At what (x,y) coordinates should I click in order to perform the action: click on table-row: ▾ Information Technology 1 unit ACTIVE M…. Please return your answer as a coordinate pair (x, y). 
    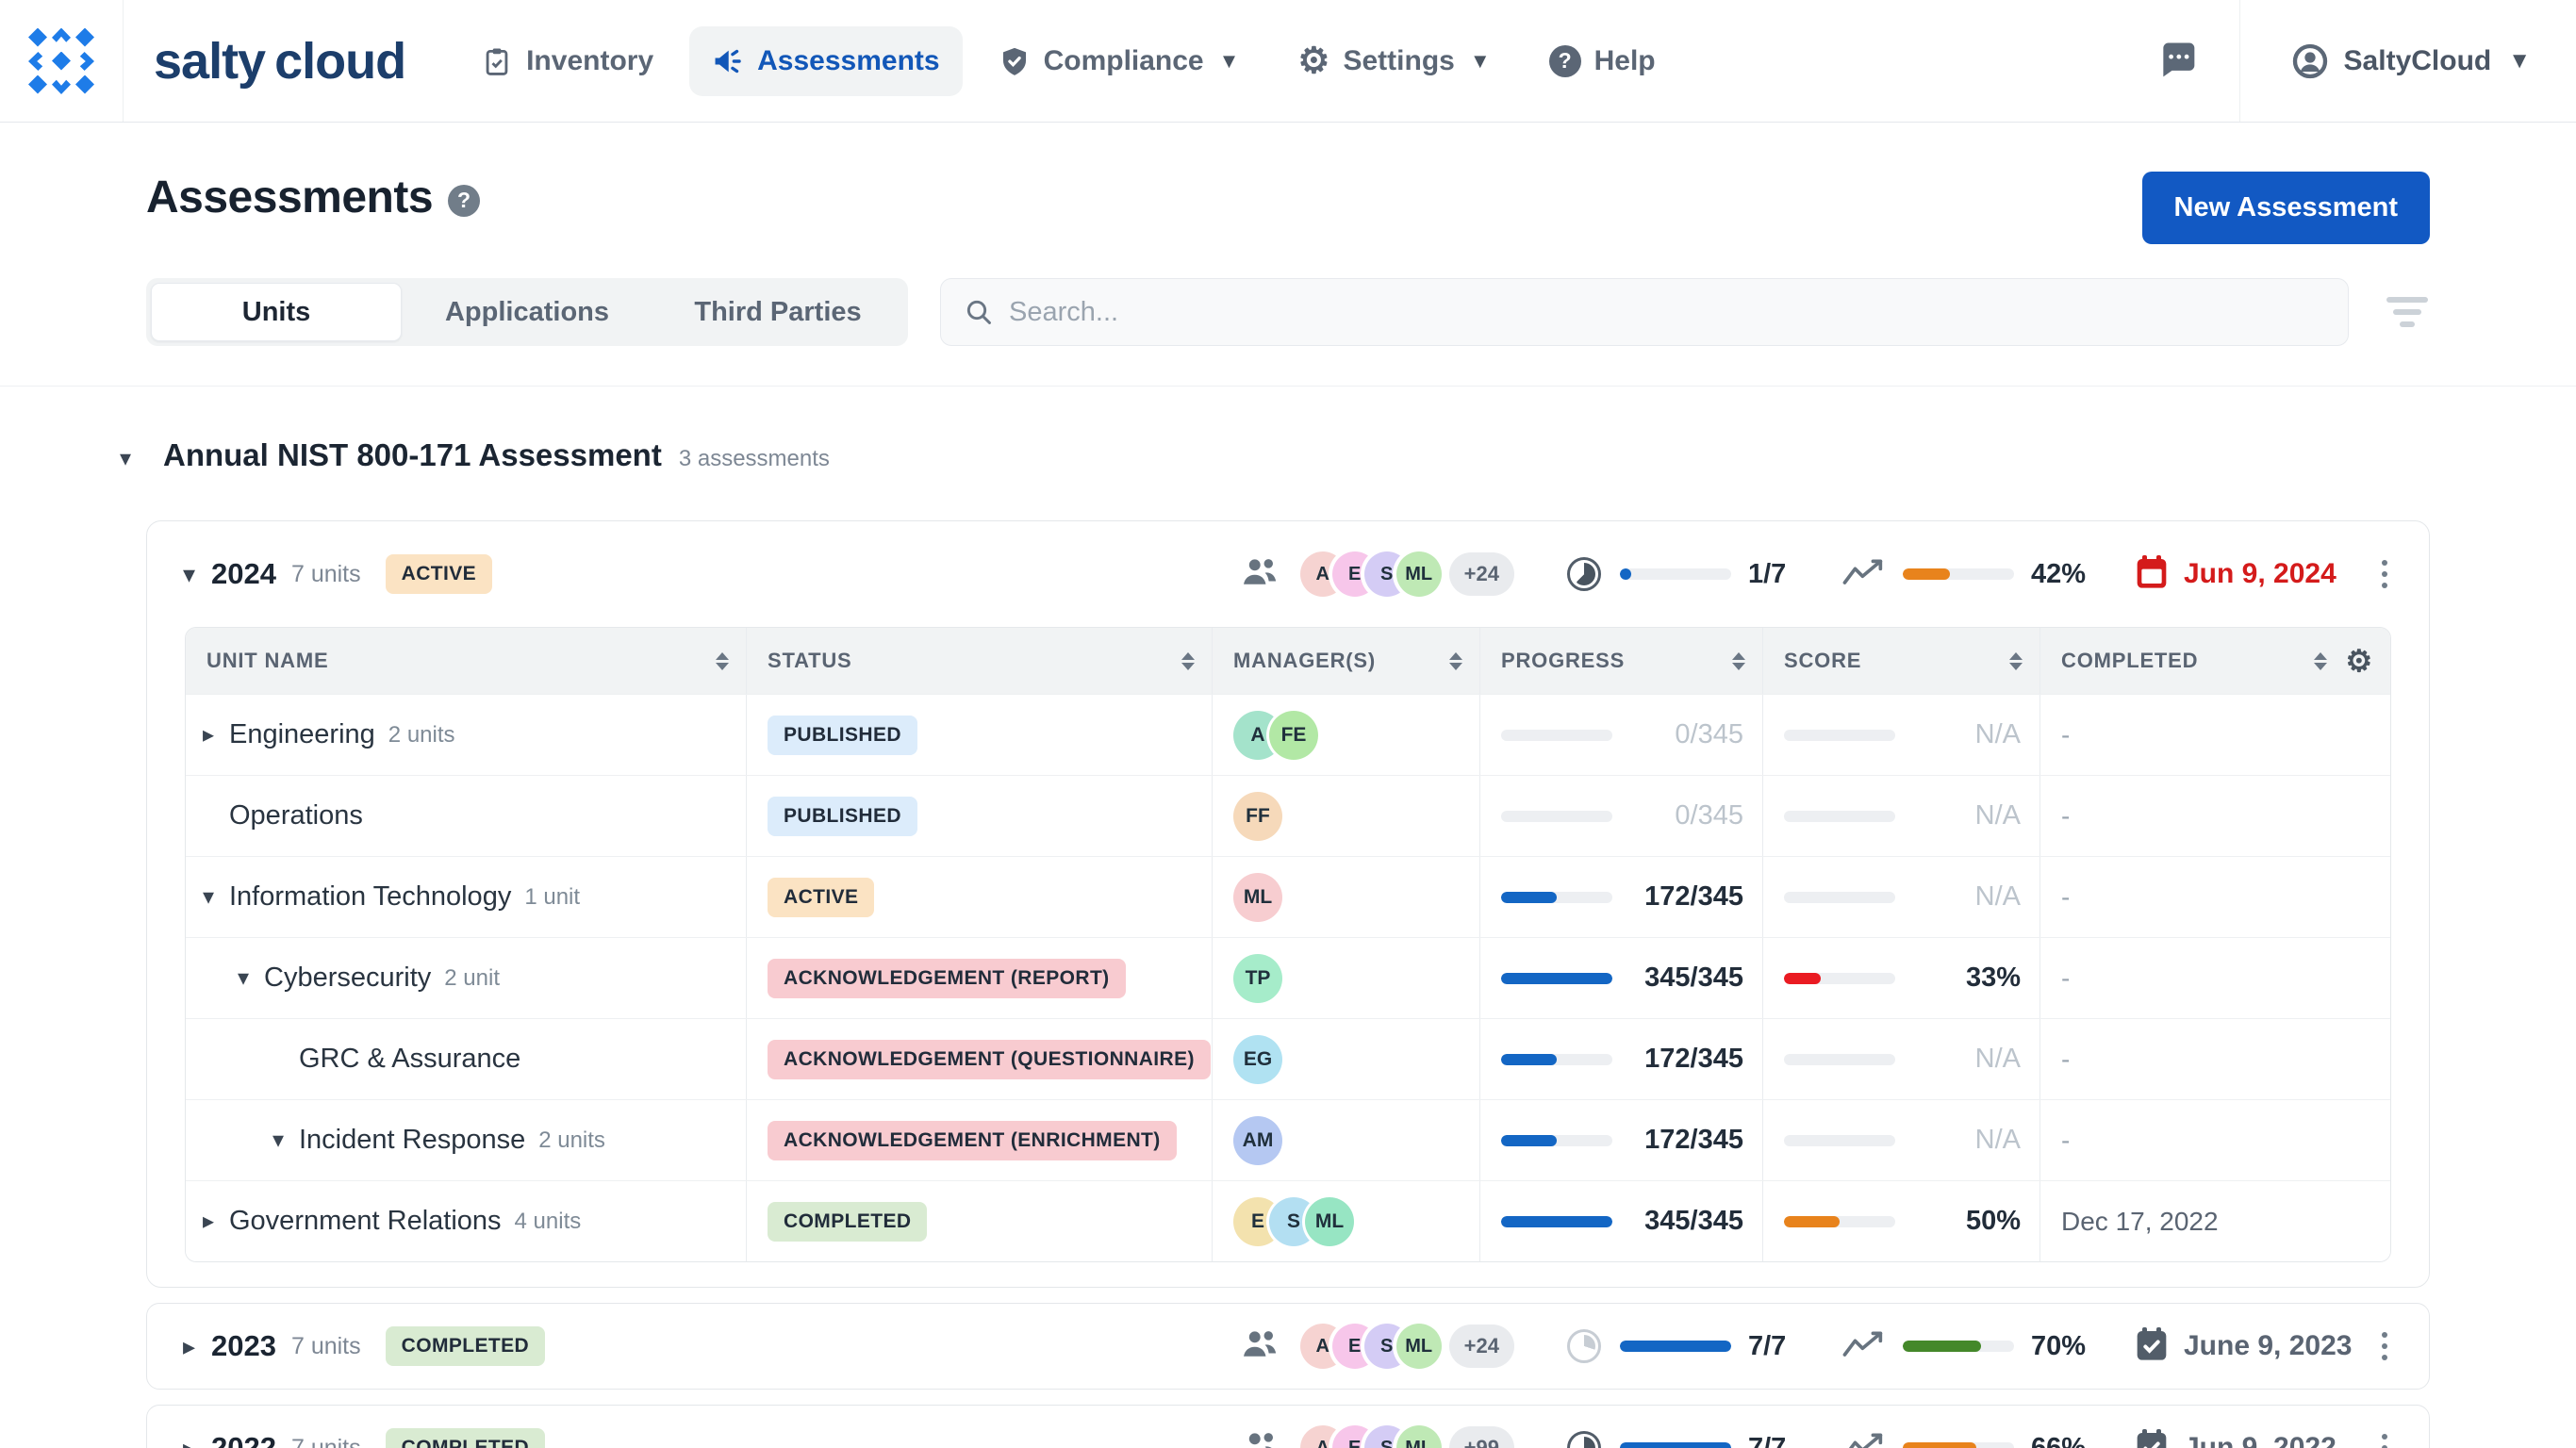
    Looking at the image, I should click on (1288, 896).